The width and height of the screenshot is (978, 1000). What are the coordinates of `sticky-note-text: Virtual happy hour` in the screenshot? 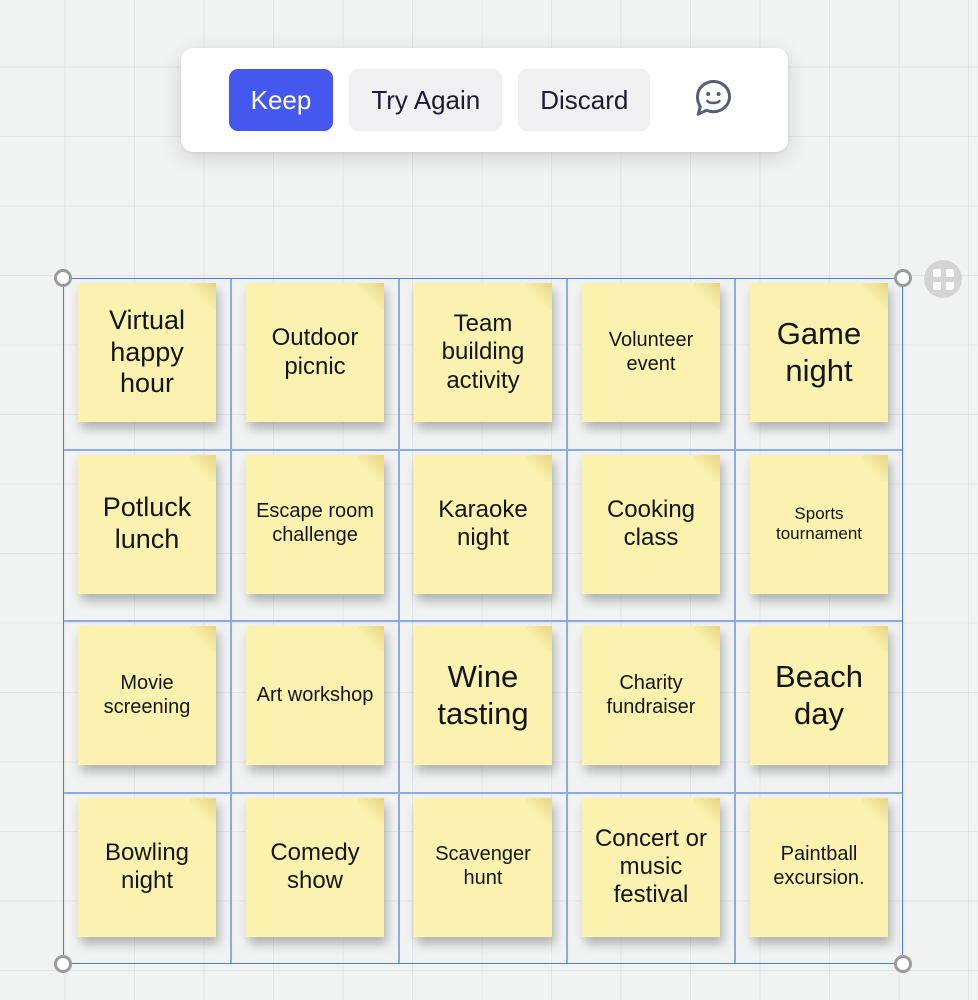 It's located at (147, 351).